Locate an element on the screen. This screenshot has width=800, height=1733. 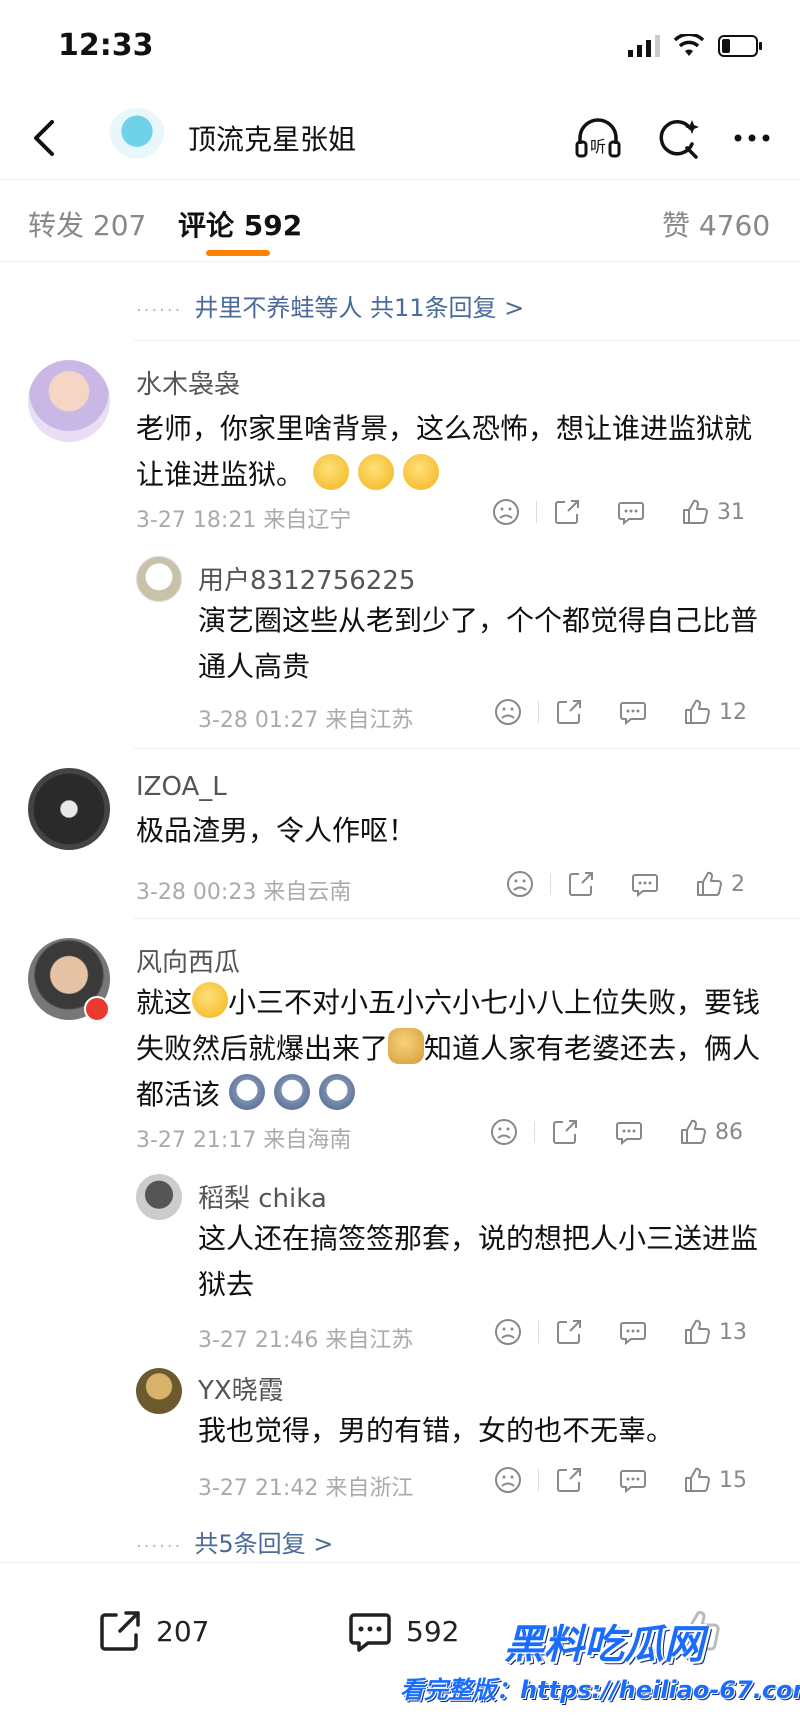
comment-author: IZOA_L is located at coordinates (181, 787).